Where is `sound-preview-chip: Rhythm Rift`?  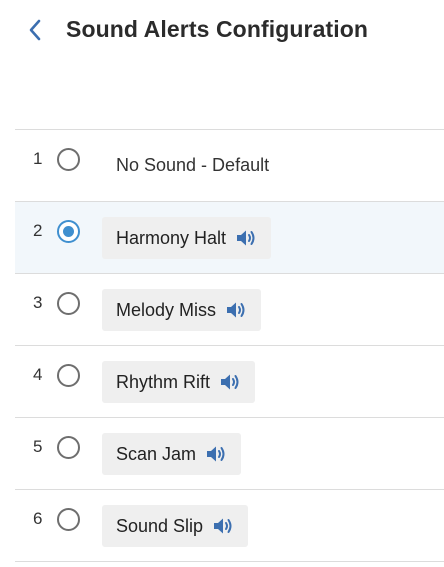
sound-preview-chip: Rhythm Rift is located at coordinates (179, 382).